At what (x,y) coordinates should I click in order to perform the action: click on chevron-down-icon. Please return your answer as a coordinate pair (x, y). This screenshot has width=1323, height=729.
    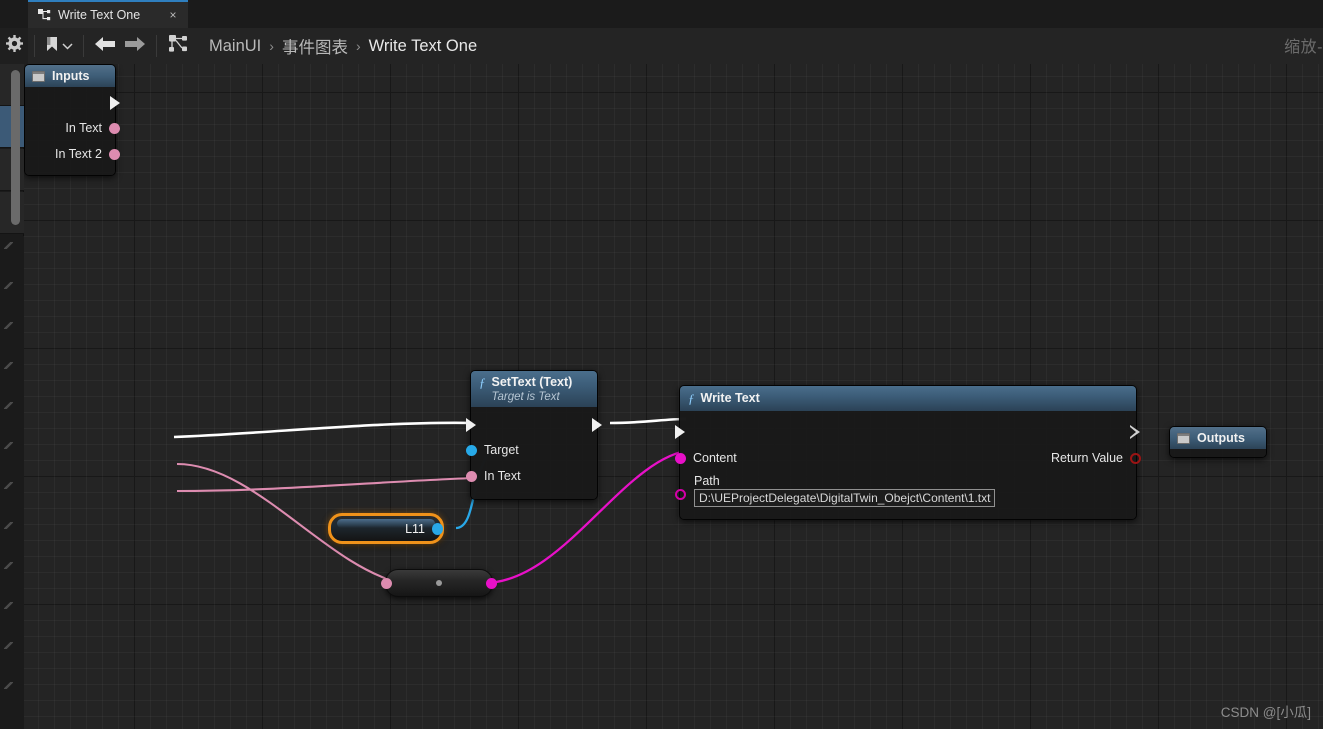
    Looking at the image, I should click on (67, 46).